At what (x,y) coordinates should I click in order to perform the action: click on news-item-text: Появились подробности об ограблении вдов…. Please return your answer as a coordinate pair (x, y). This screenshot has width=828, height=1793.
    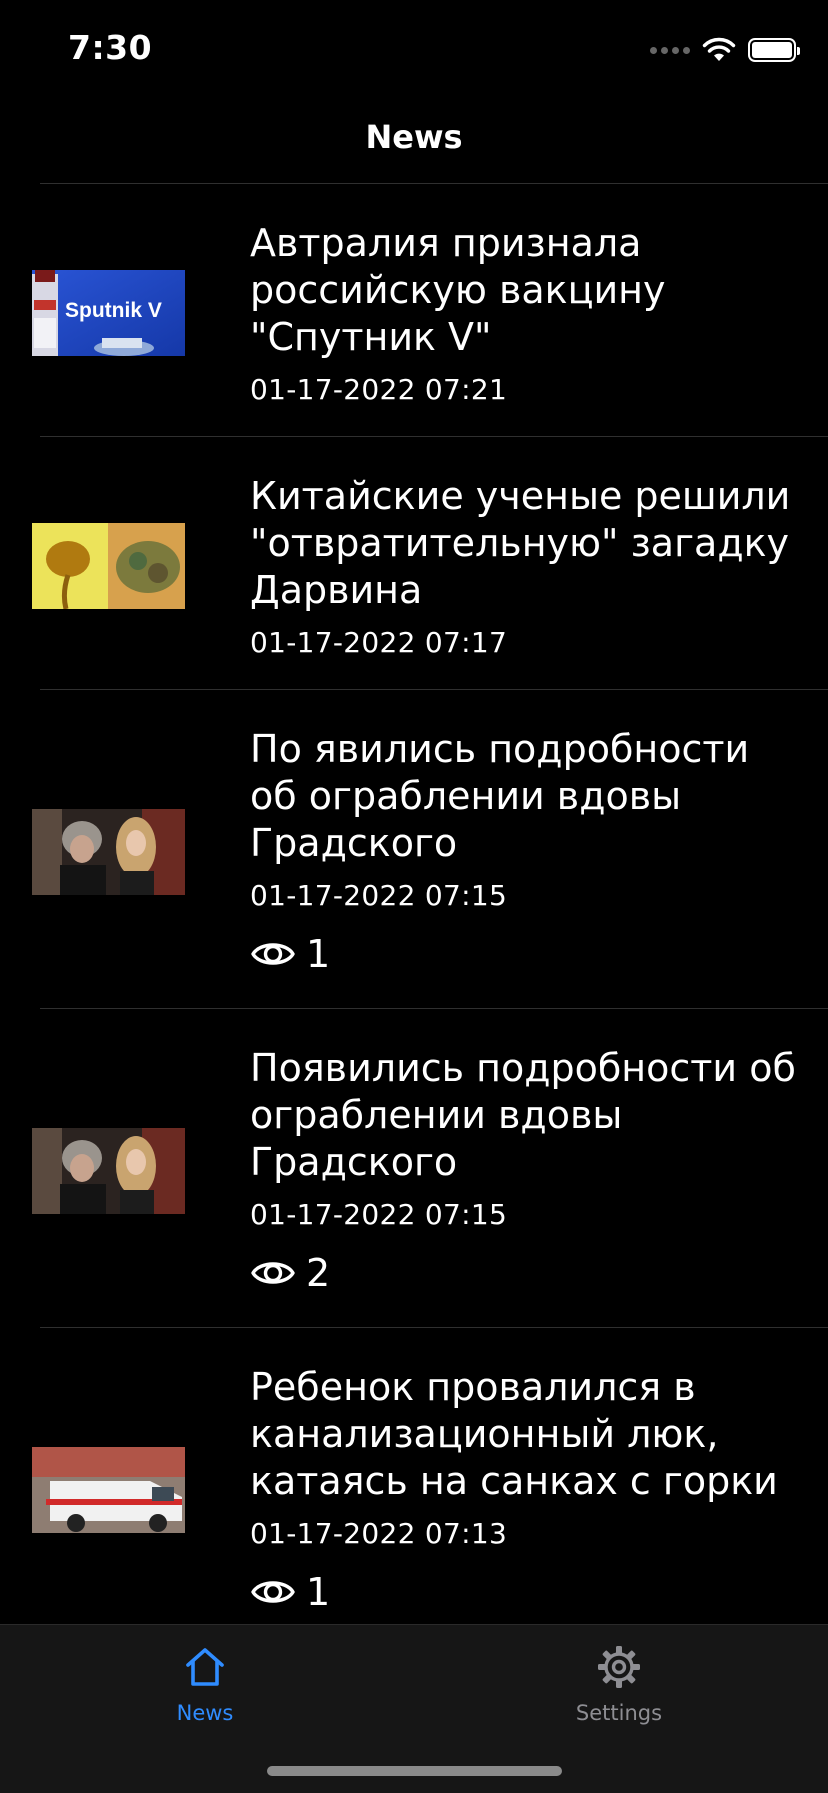
    Looking at the image, I should click on (527, 1171).